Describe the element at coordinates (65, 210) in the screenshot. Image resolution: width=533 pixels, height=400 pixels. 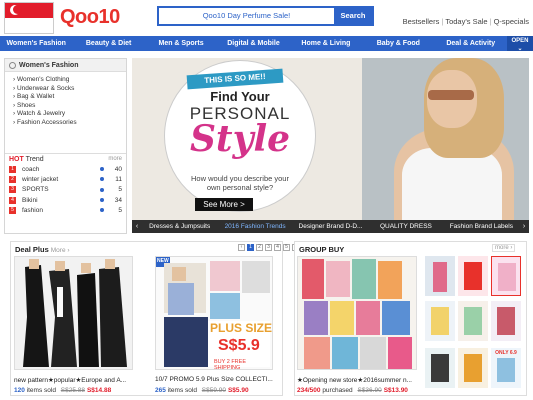
I see `trend-row: 5 fashion 5` at that location.